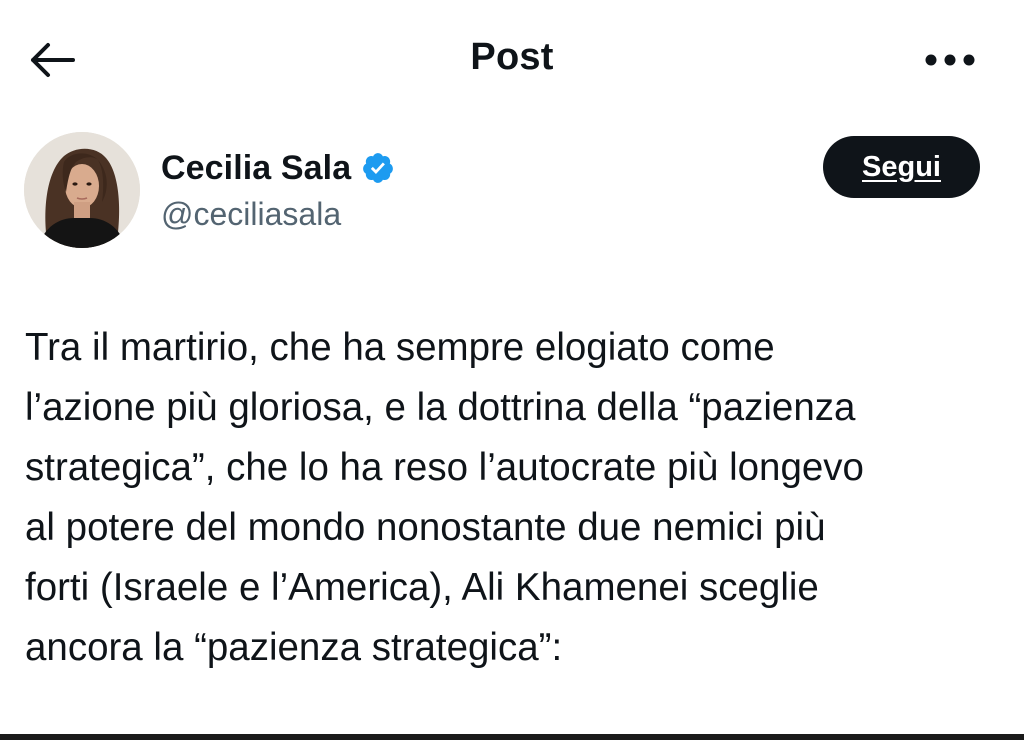 This screenshot has height=740, width=1024. What do you see at coordinates (512, 57) in the screenshot?
I see `page-title: Post` at bounding box center [512, 57].